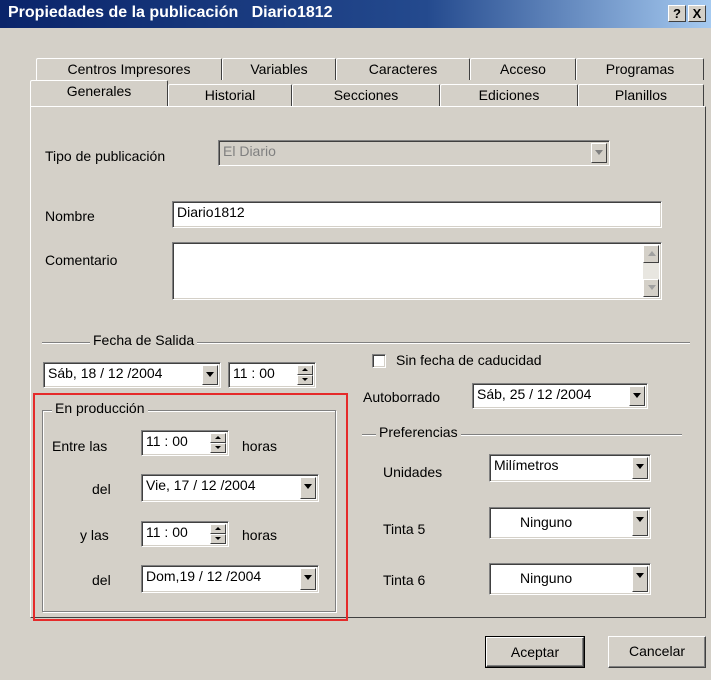  What do you see at coordinates (651, 254) in the screenshot?
I see `scroll-up-icon` at bounding box center [651, 254].